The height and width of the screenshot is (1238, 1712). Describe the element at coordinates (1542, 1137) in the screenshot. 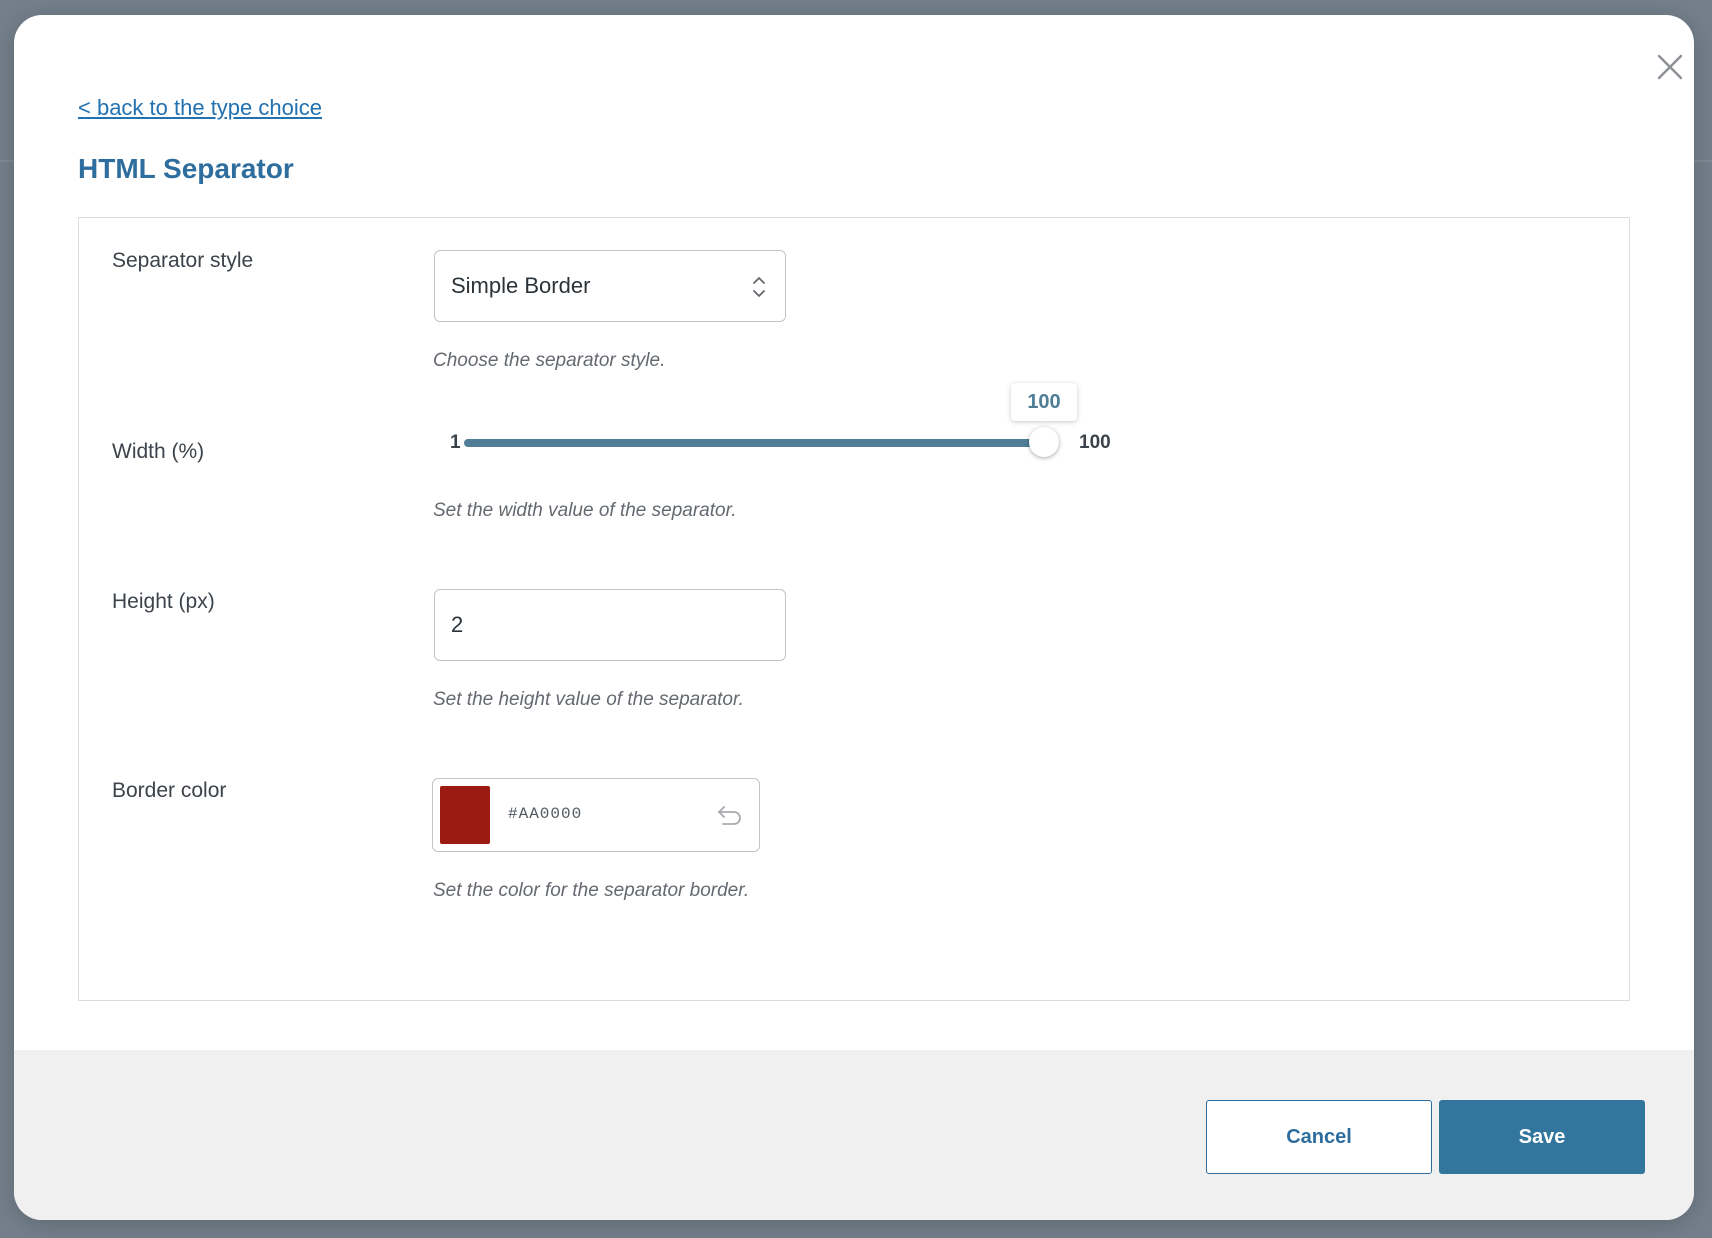

I see `save-button: Save` at that location.